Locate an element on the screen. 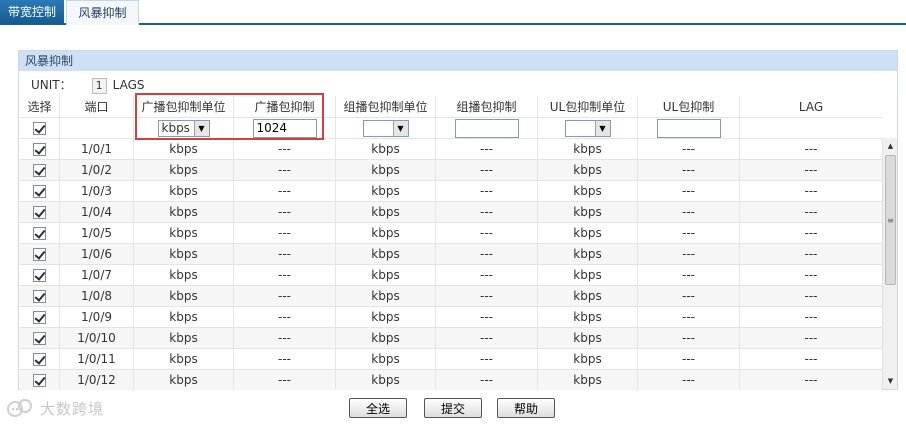 Image resolution: width=906 pixels, height=425 pixels. watermark-logo-icon is located at coordinates (19, 408).